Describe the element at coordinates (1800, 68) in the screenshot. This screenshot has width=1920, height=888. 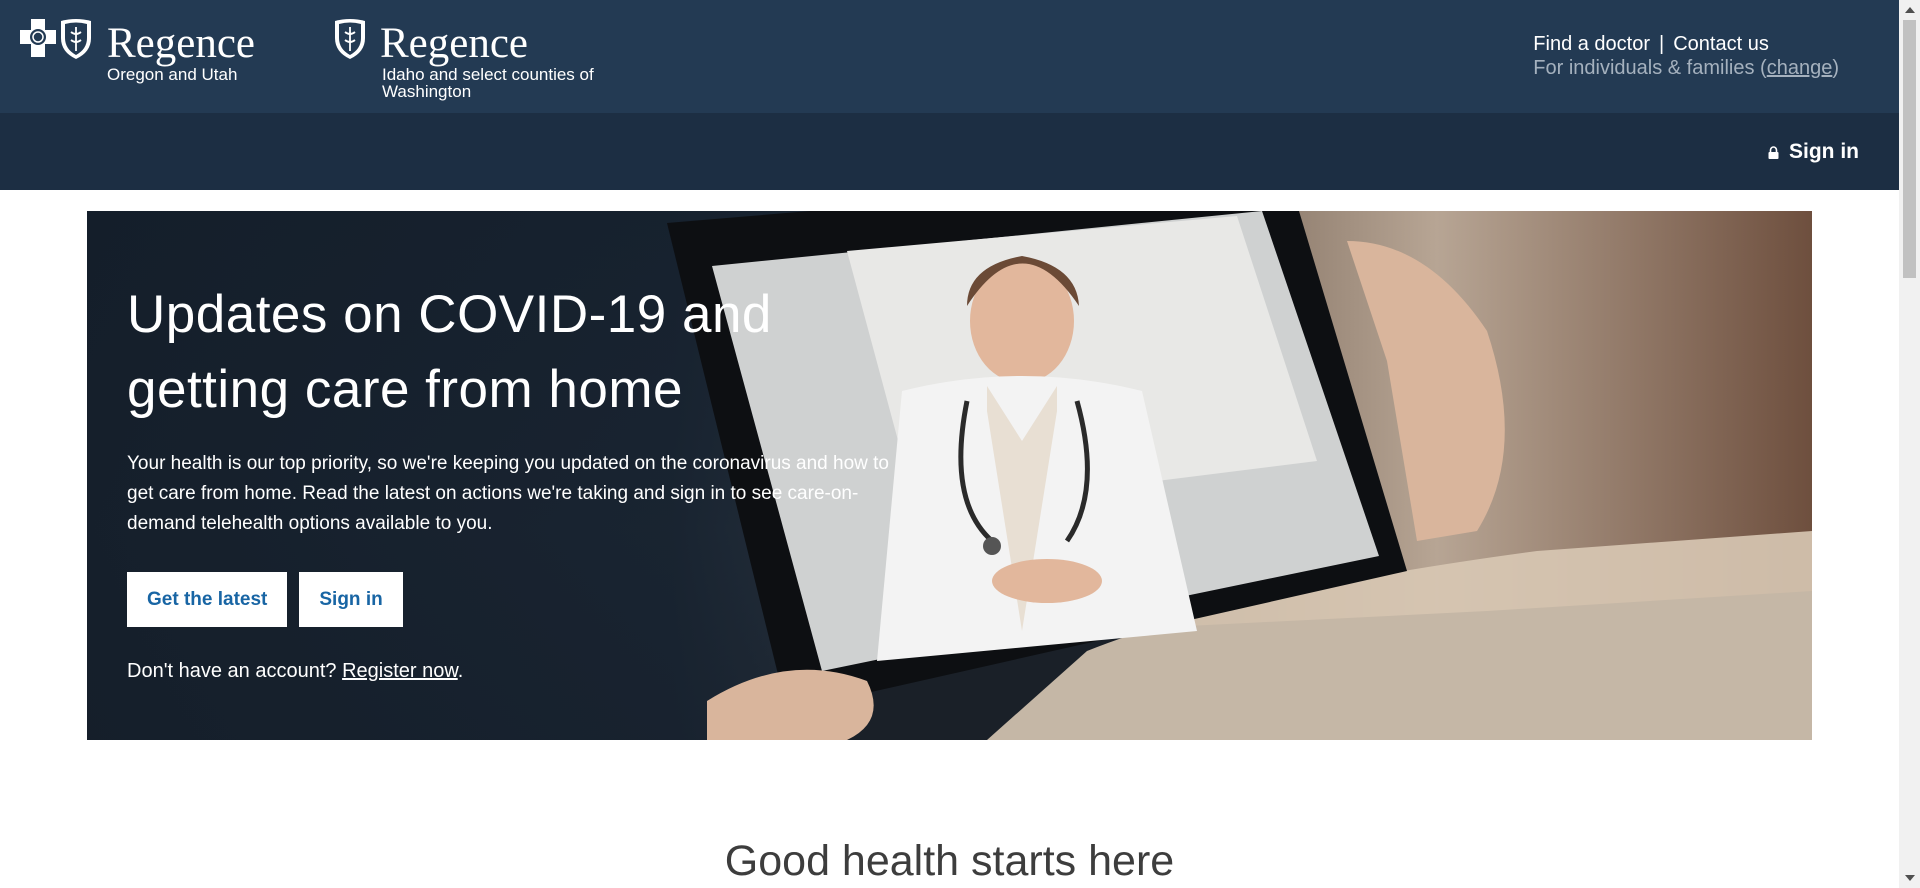
I see `change-audience-link: change` at that location.